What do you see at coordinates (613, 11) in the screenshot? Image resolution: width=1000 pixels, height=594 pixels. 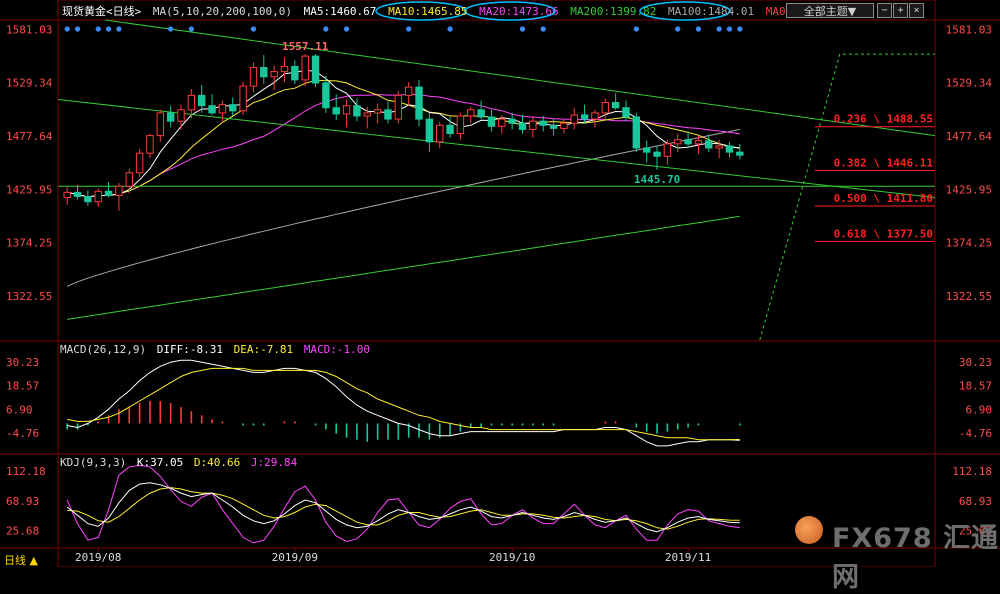 I see `ma200-value: MA200:1399.82` at bounding box center [613, 11].